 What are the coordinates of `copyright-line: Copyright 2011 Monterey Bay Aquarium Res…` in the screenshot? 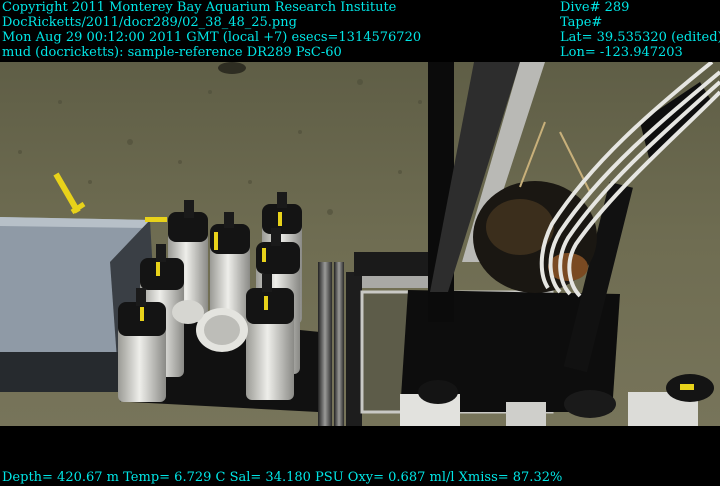 It's located at (199, 7).